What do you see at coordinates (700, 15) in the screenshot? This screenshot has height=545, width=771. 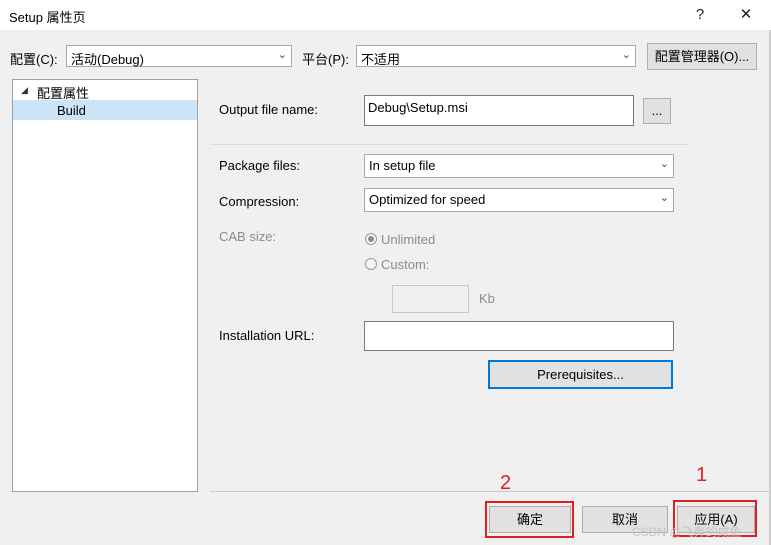 I see `help-button: ?` at bounding box center [700, 15].